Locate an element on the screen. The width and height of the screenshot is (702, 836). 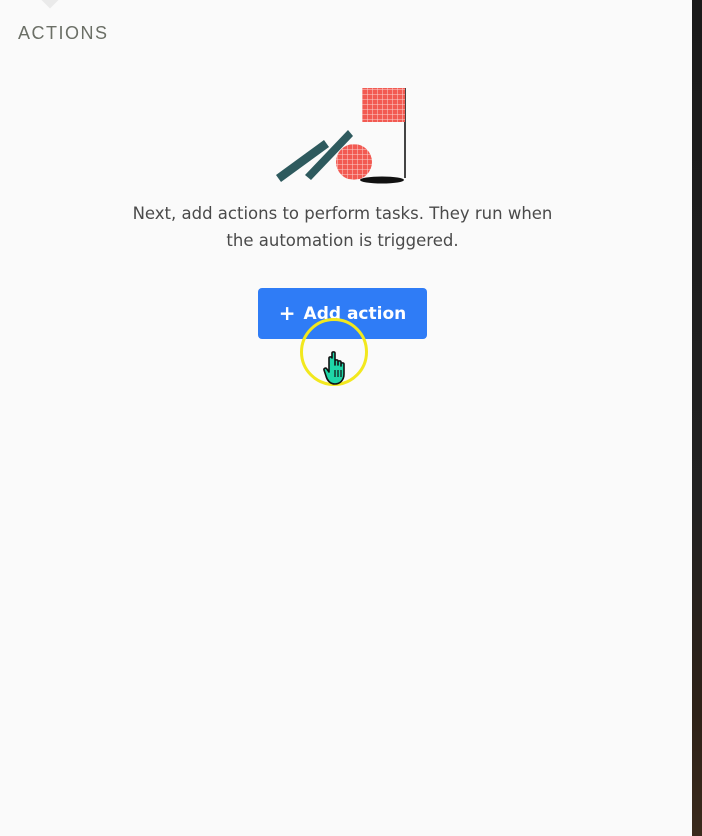
panel-pointer-notch is located at coordinates (50, 4).